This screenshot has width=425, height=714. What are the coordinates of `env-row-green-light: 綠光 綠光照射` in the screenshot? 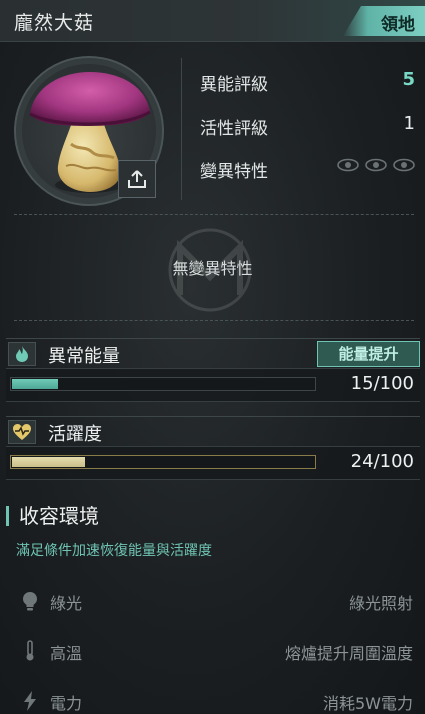 It's located at (212, 600).